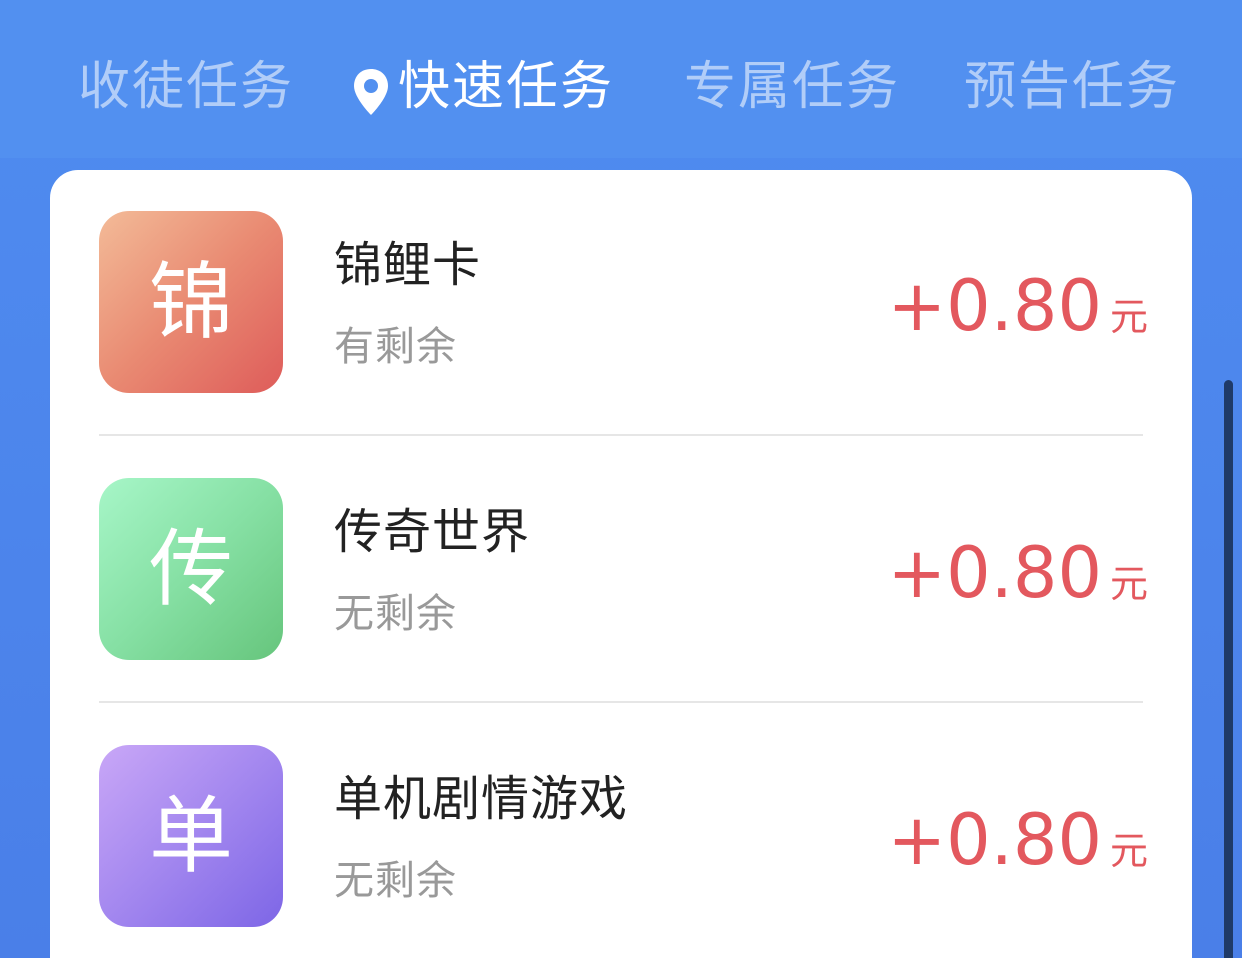  I want to click on scrollbar, so click(1228, 669).